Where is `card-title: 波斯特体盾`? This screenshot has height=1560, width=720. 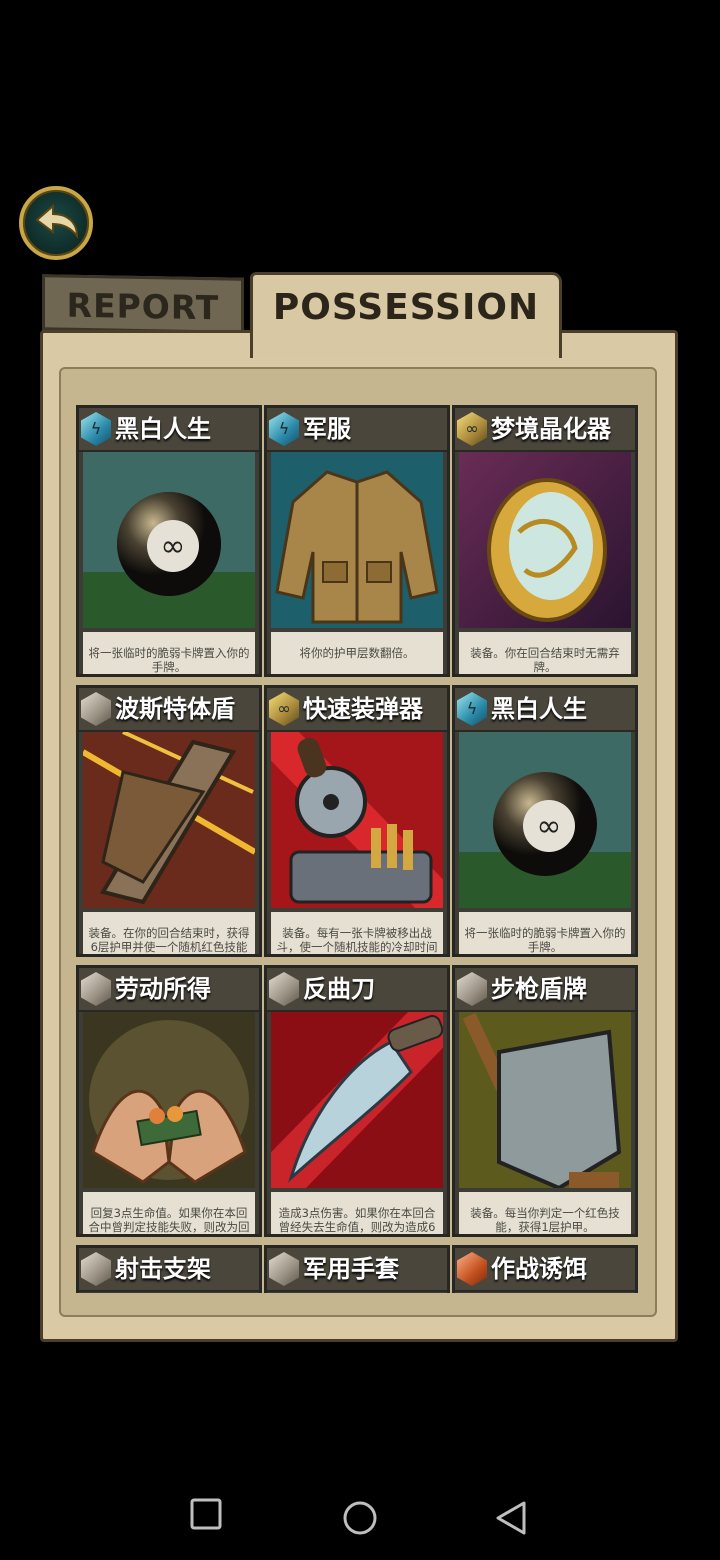
card-title: 波斯特体盾 is located at coordinates (175, 709).